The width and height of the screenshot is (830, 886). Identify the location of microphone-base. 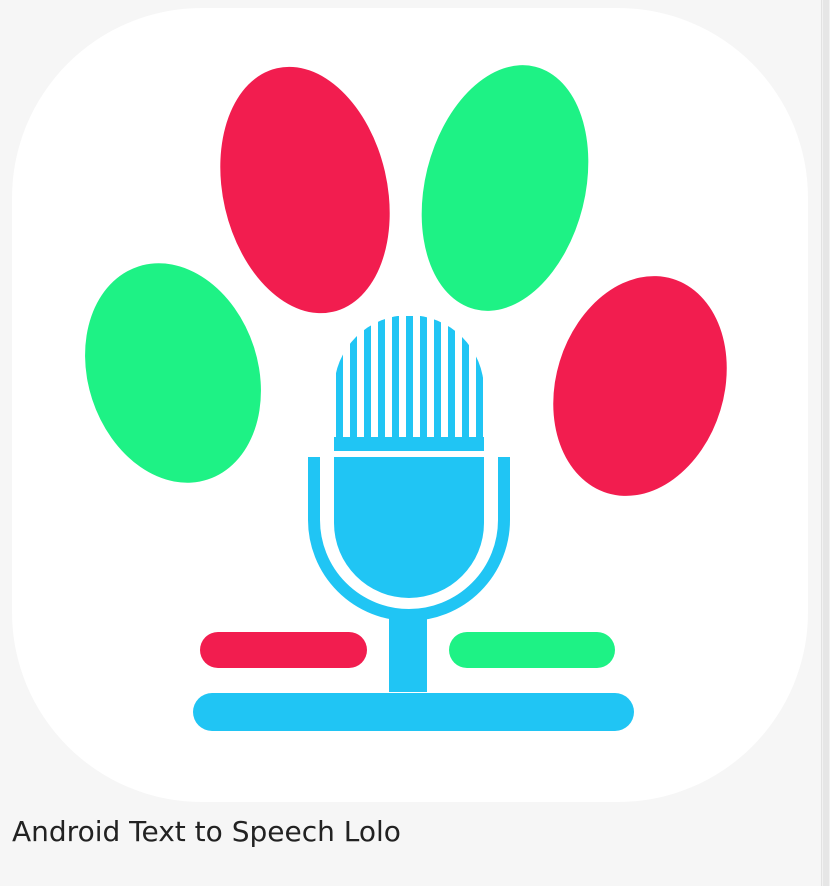
(413, 712).